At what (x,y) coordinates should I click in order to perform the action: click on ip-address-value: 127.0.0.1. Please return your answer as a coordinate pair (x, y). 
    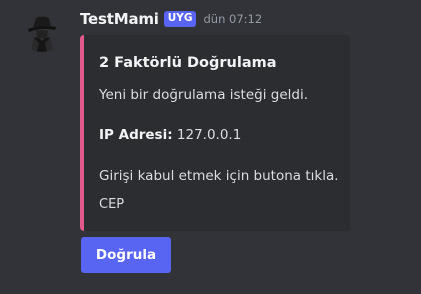
    Looking at the image, I should click on (209, 135).